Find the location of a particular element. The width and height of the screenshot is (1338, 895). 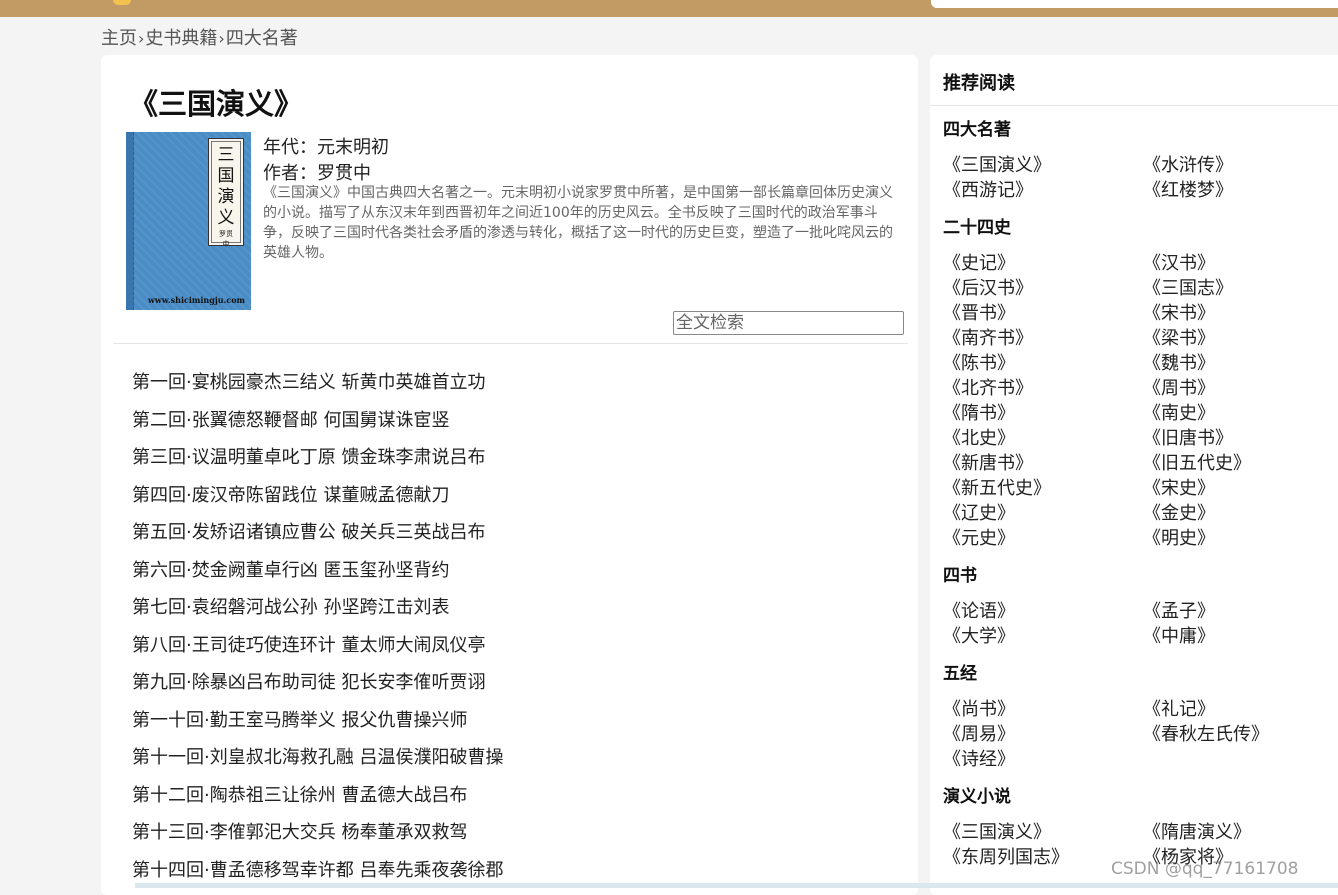

chapter-link: 第二回·张翼德怒鞭督邮 何国舅谋诛宦竖 is located at coordinates (317, 421).